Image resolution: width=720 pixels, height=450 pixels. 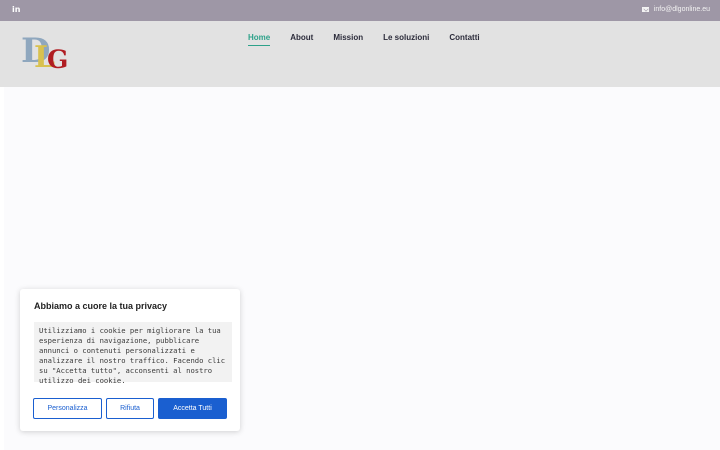 I want to click on cookie-title: Abbiamo a cuore la tua privacy, so click(x=101, y=306).